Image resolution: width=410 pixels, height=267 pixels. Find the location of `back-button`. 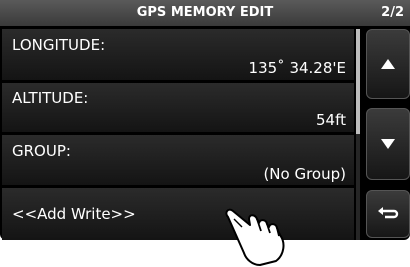

back-button is located at coordinates (388, 214).